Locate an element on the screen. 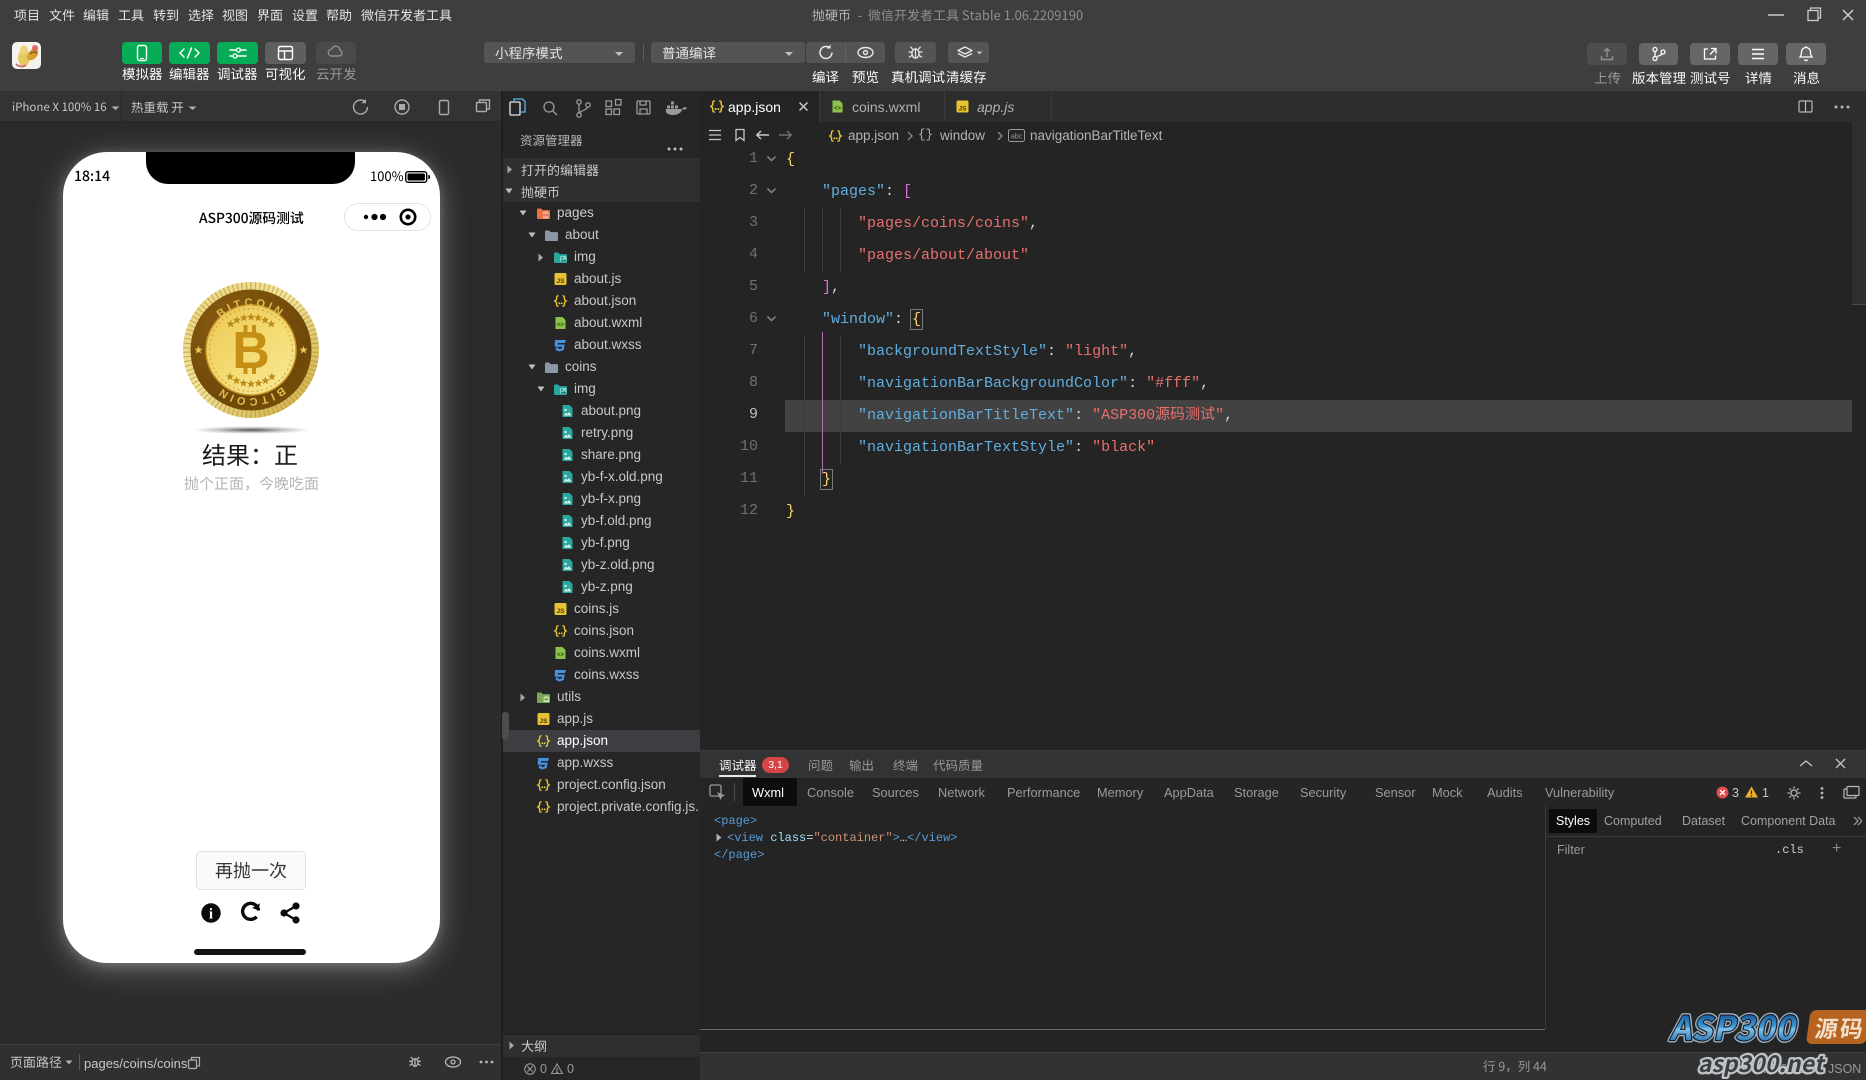 Image resolution: width=1866 pixels, height=1080 pixels. svg-text: abc is located at coordinates (1017, 137).